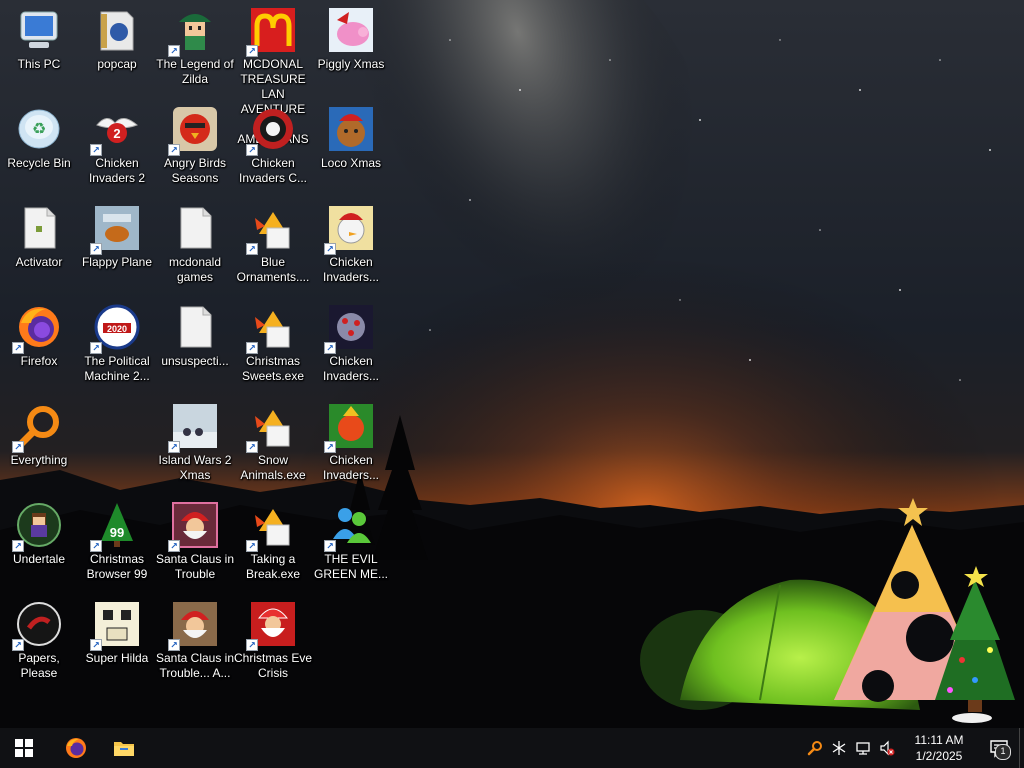 Image resolution: width=1024 pixels, height=768 pixels. I want to click on desktop-icon-undertale: ↗ Undertale, so click(39, 544).